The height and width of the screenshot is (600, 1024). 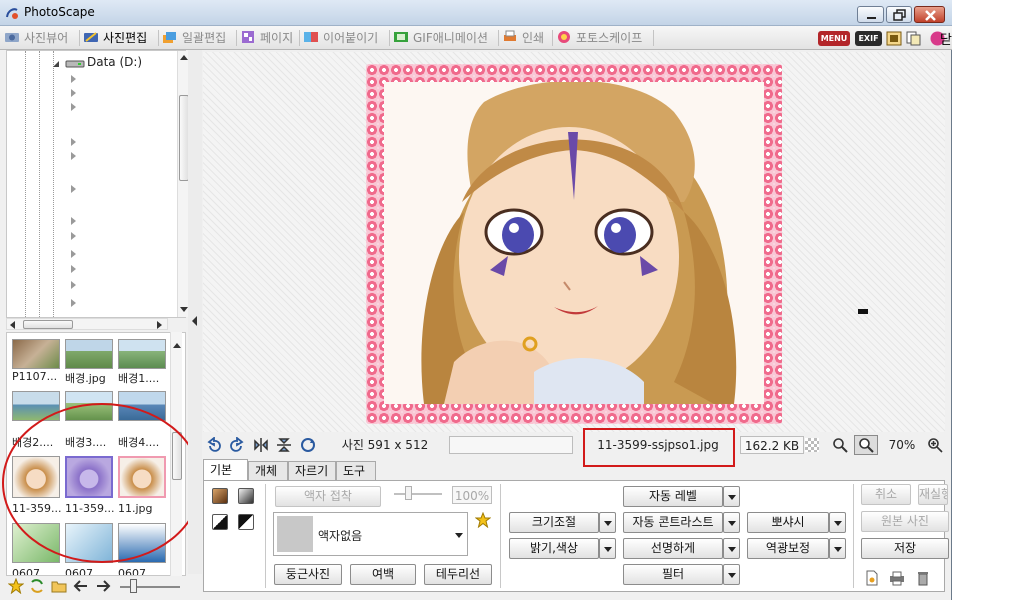 What do you see at coordinates (383, 574) in the screenshot?
I see `margin-button: 여백` at bounding box center [383, 574].